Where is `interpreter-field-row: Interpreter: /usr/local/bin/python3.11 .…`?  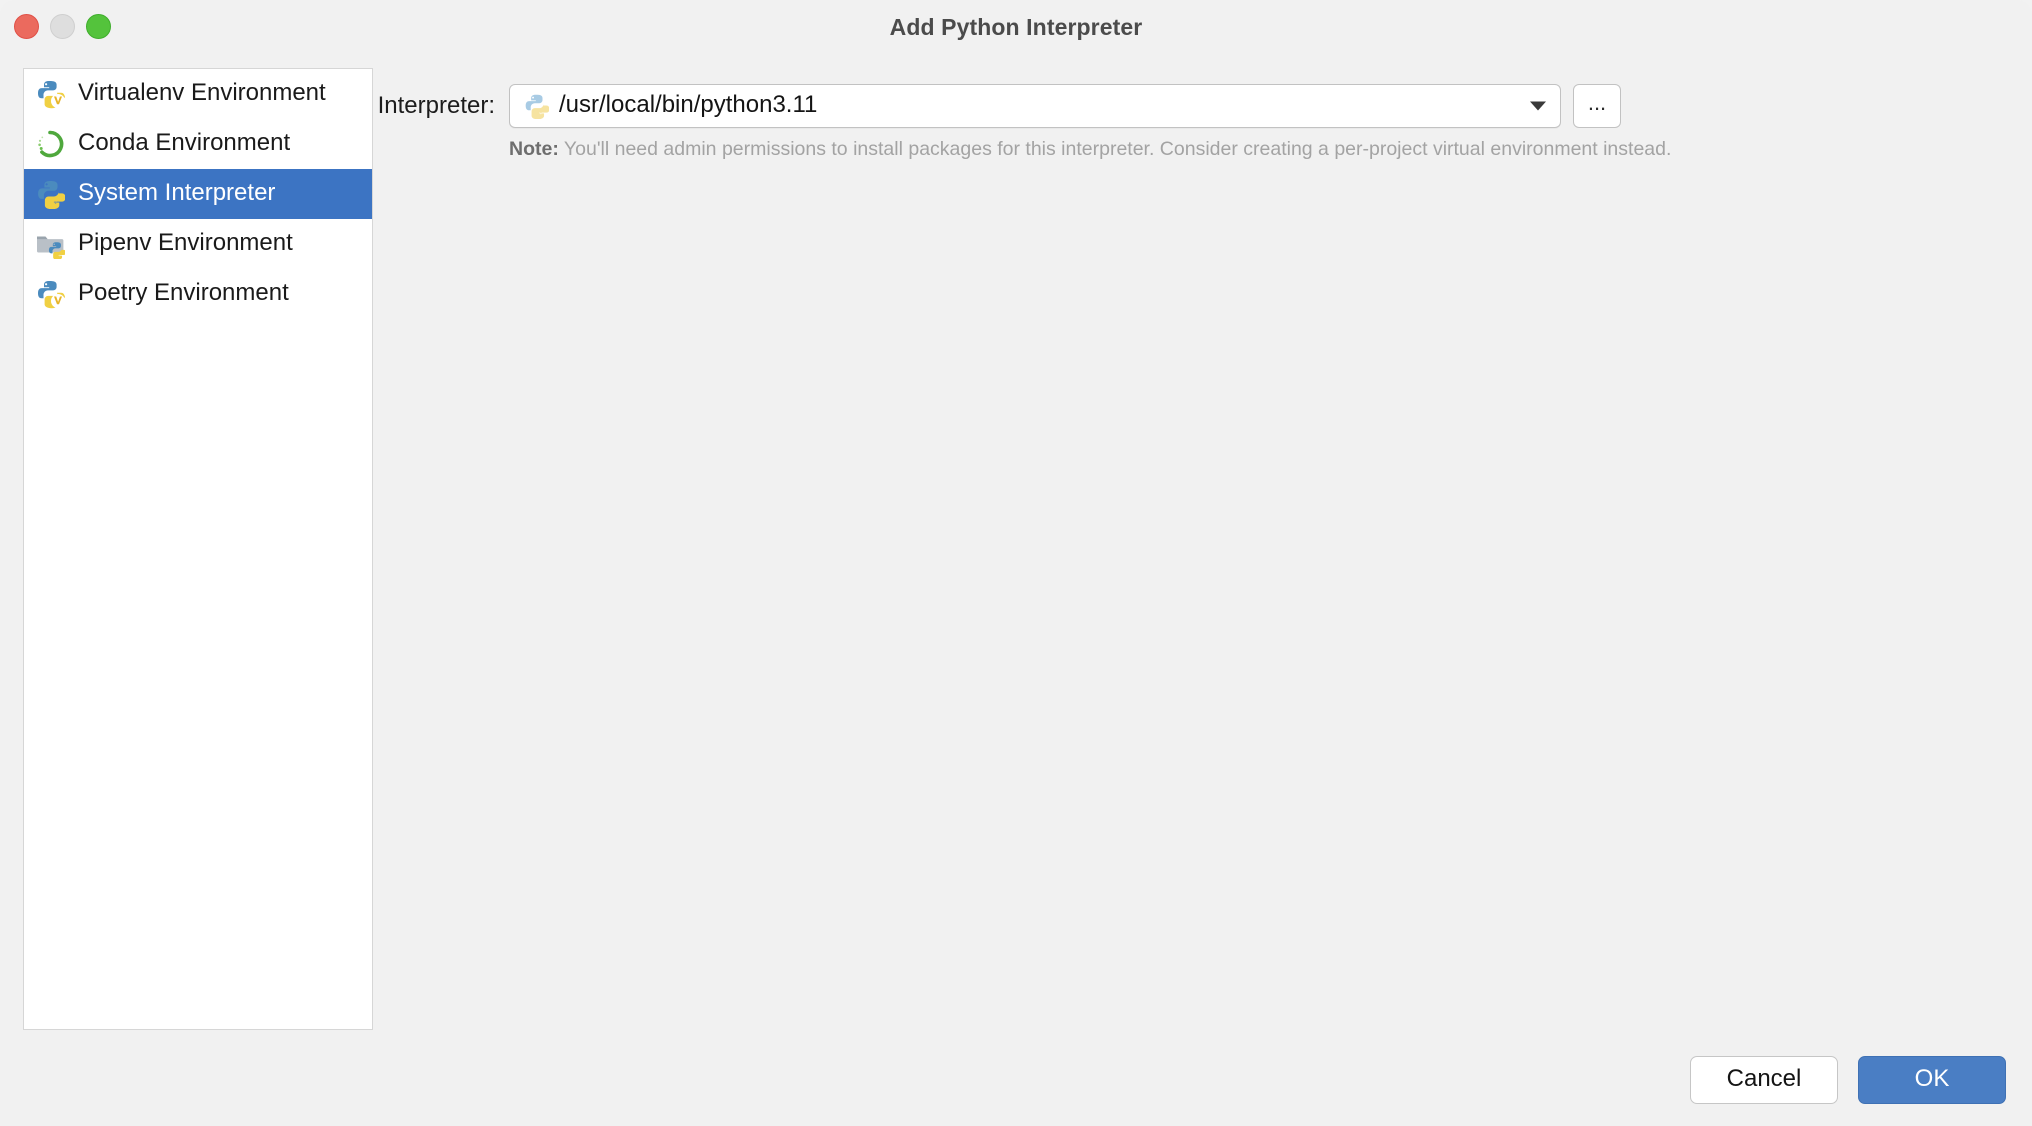 interpreter-field-row: Interpreter: /usr/local/bin/python3.11 .… is located at coordinates (997, 106).